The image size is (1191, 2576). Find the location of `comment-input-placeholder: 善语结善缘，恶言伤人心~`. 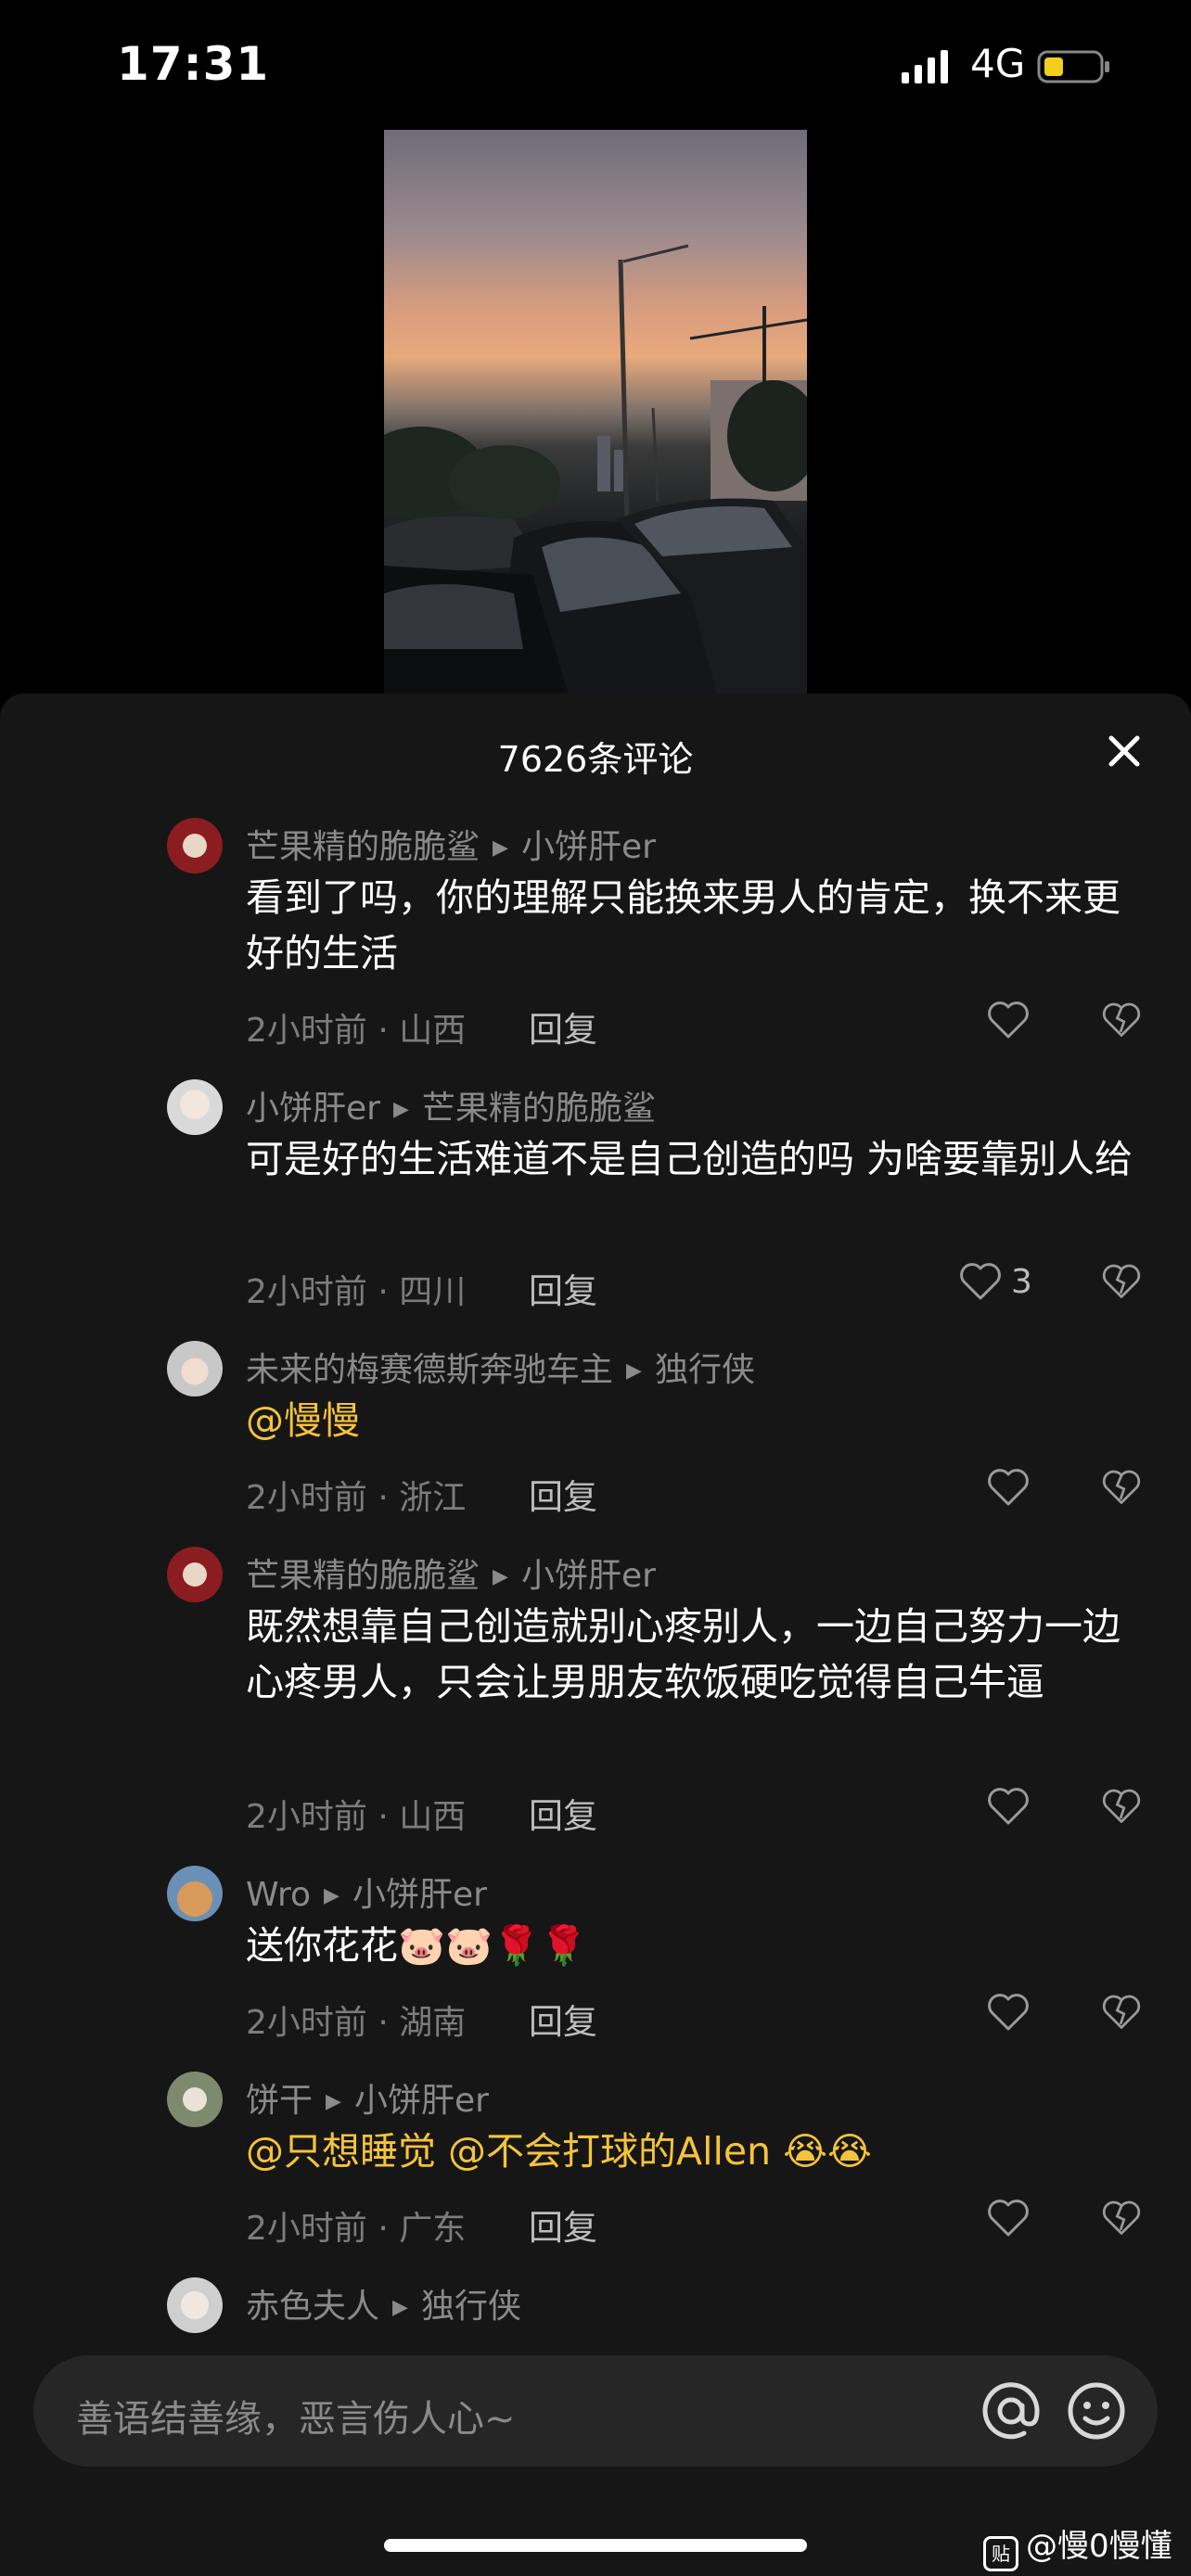

comment-input-placeholder: 善语结善缘，恶言伤人心~ is located at coordinates (296, 2415).